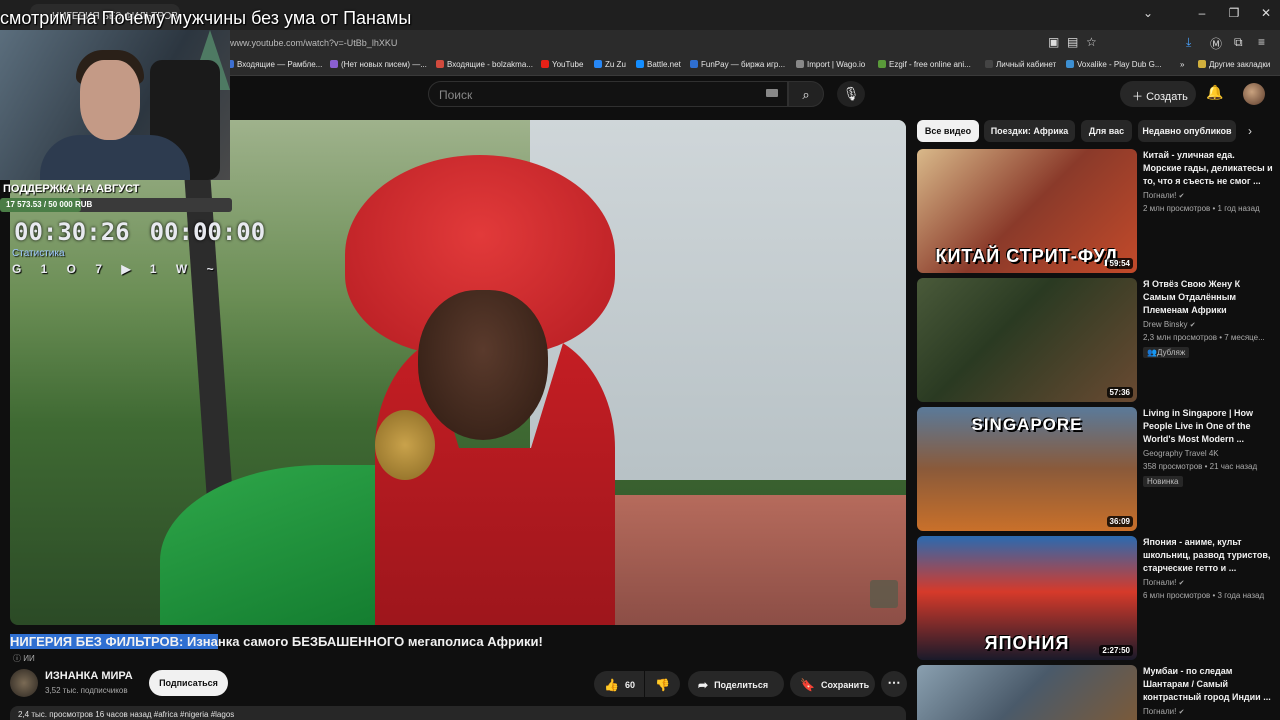 The height and width of the screenshot is (720, 1280). What do you see at coordinates (1188, 42) in the screenshot?
I see `download-icon: ⤓` at bounding box center [1188, 42].